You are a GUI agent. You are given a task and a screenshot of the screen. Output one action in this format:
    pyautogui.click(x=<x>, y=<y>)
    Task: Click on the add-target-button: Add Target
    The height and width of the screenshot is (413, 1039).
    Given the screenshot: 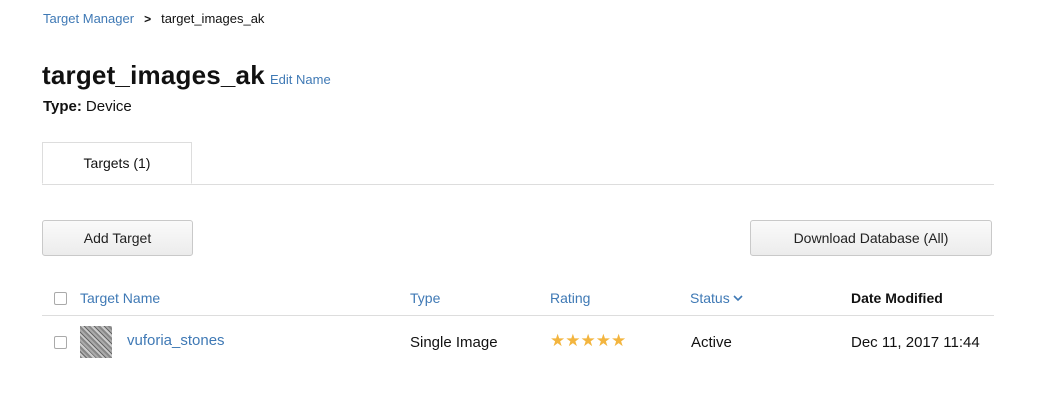 What is the action you would take?
    pyautogui.click(x=117, y=238)
    